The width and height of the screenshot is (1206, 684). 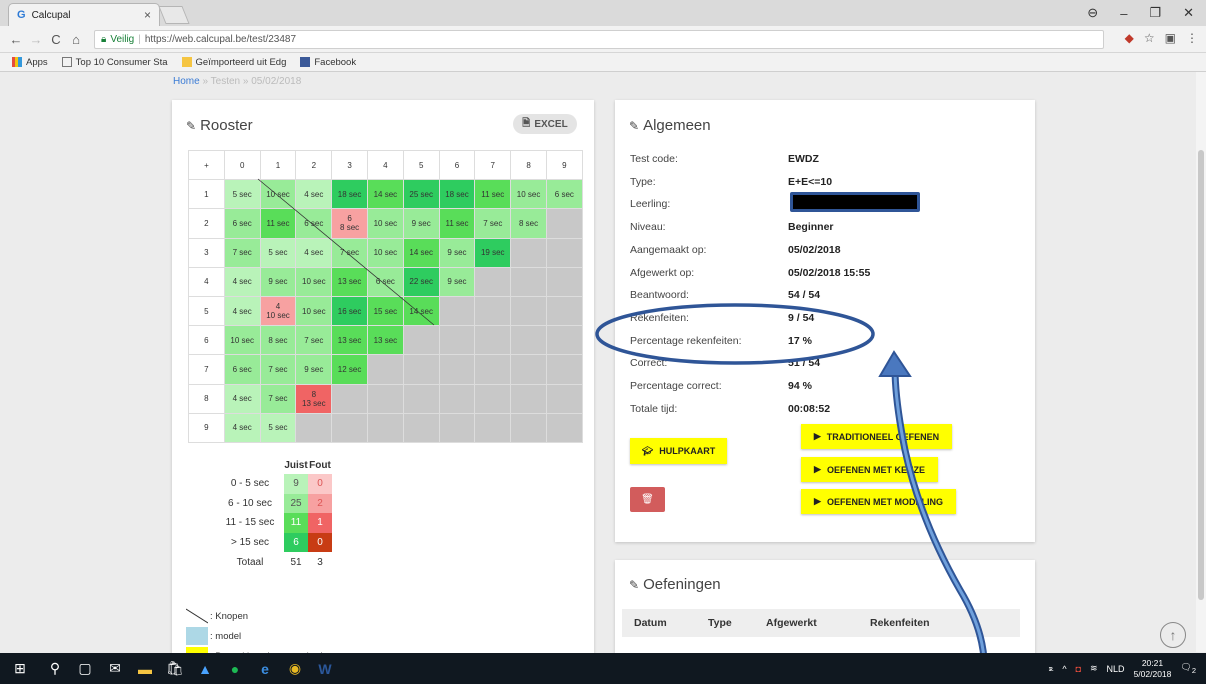 What do you see at coordinates (225, 81) in the screenshot?
I see `breadcrumb-tests: Testen` at bounding box center [225, 81].